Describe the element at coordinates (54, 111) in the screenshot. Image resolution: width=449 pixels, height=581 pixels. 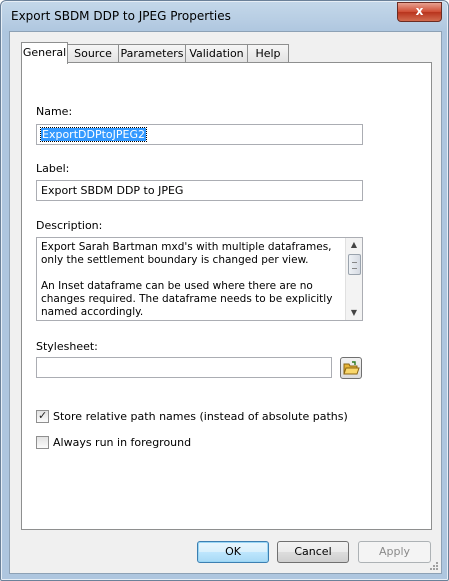
I see `name-label: Name:` at that location.